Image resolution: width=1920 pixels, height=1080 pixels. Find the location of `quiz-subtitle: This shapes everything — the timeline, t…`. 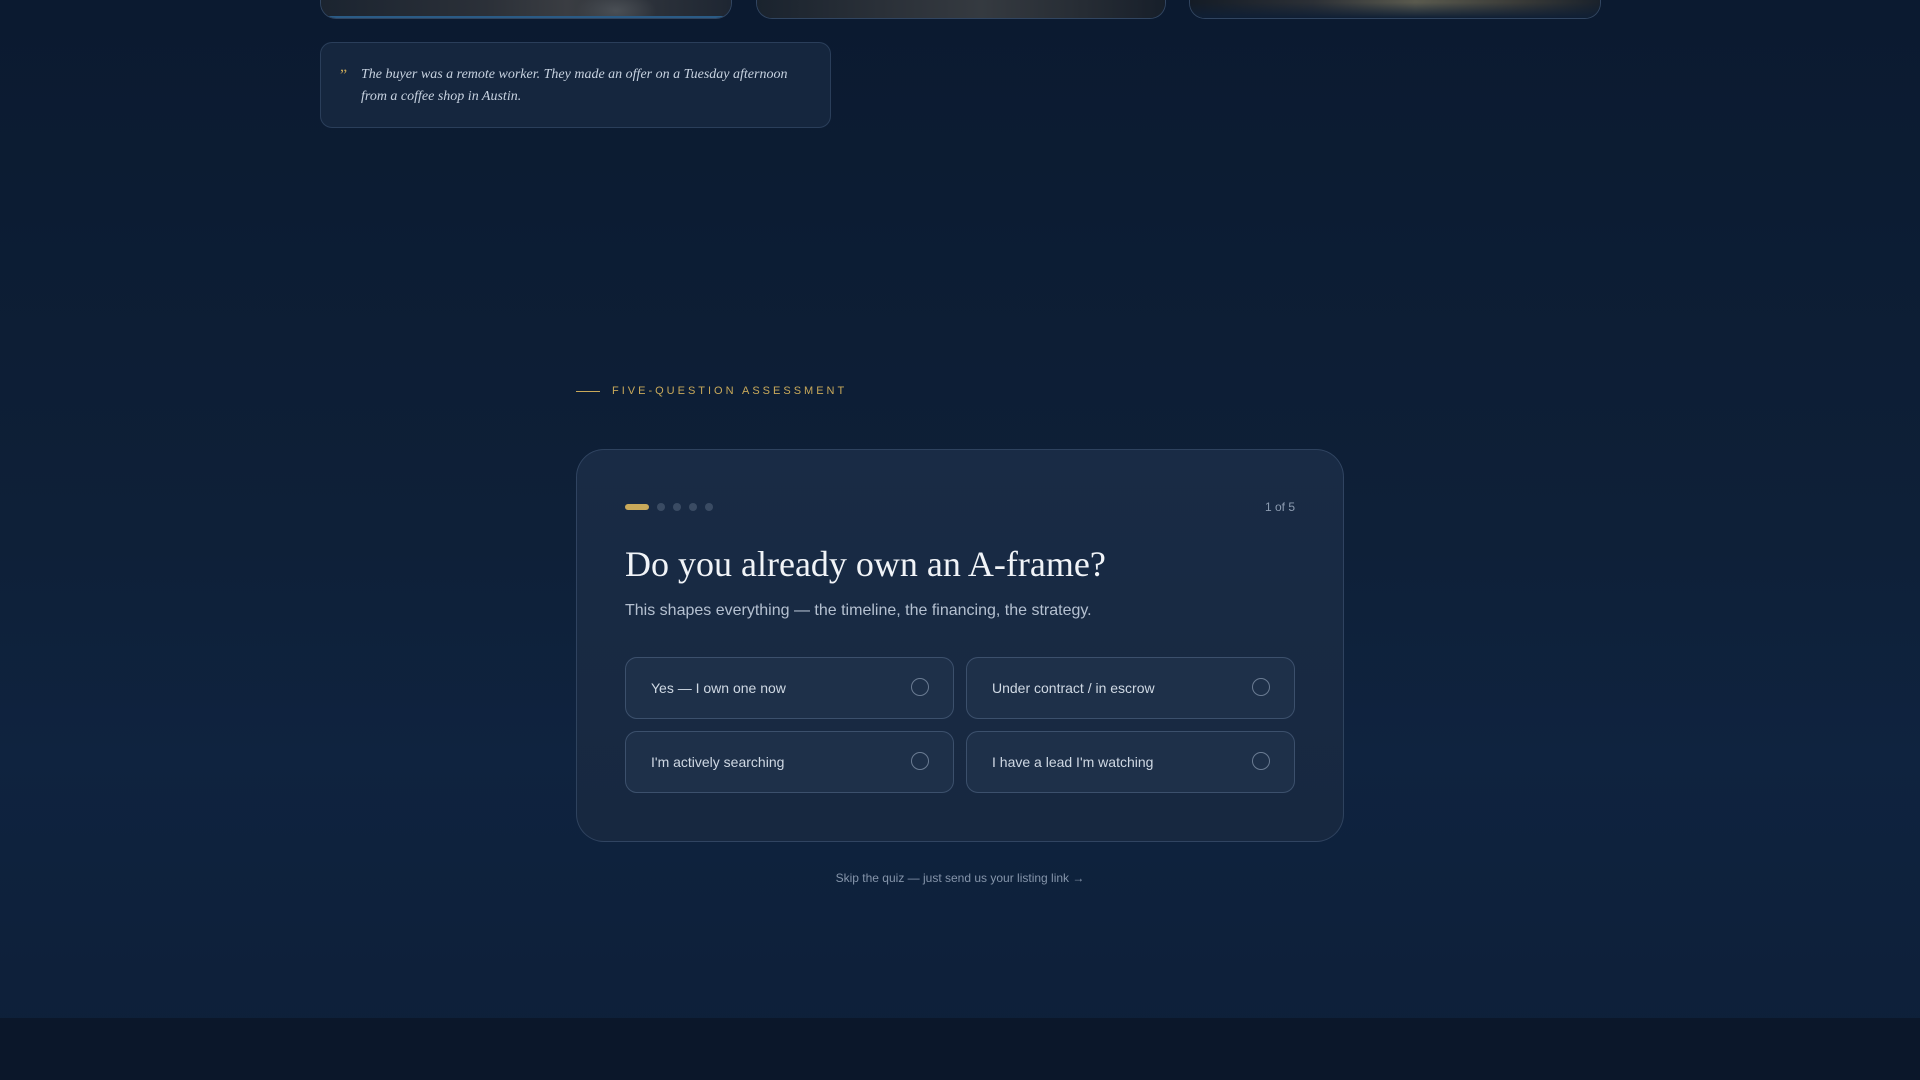

quiz-subtitle: This shapes everything — the timeline, t… is located at coordinates (858, 610).